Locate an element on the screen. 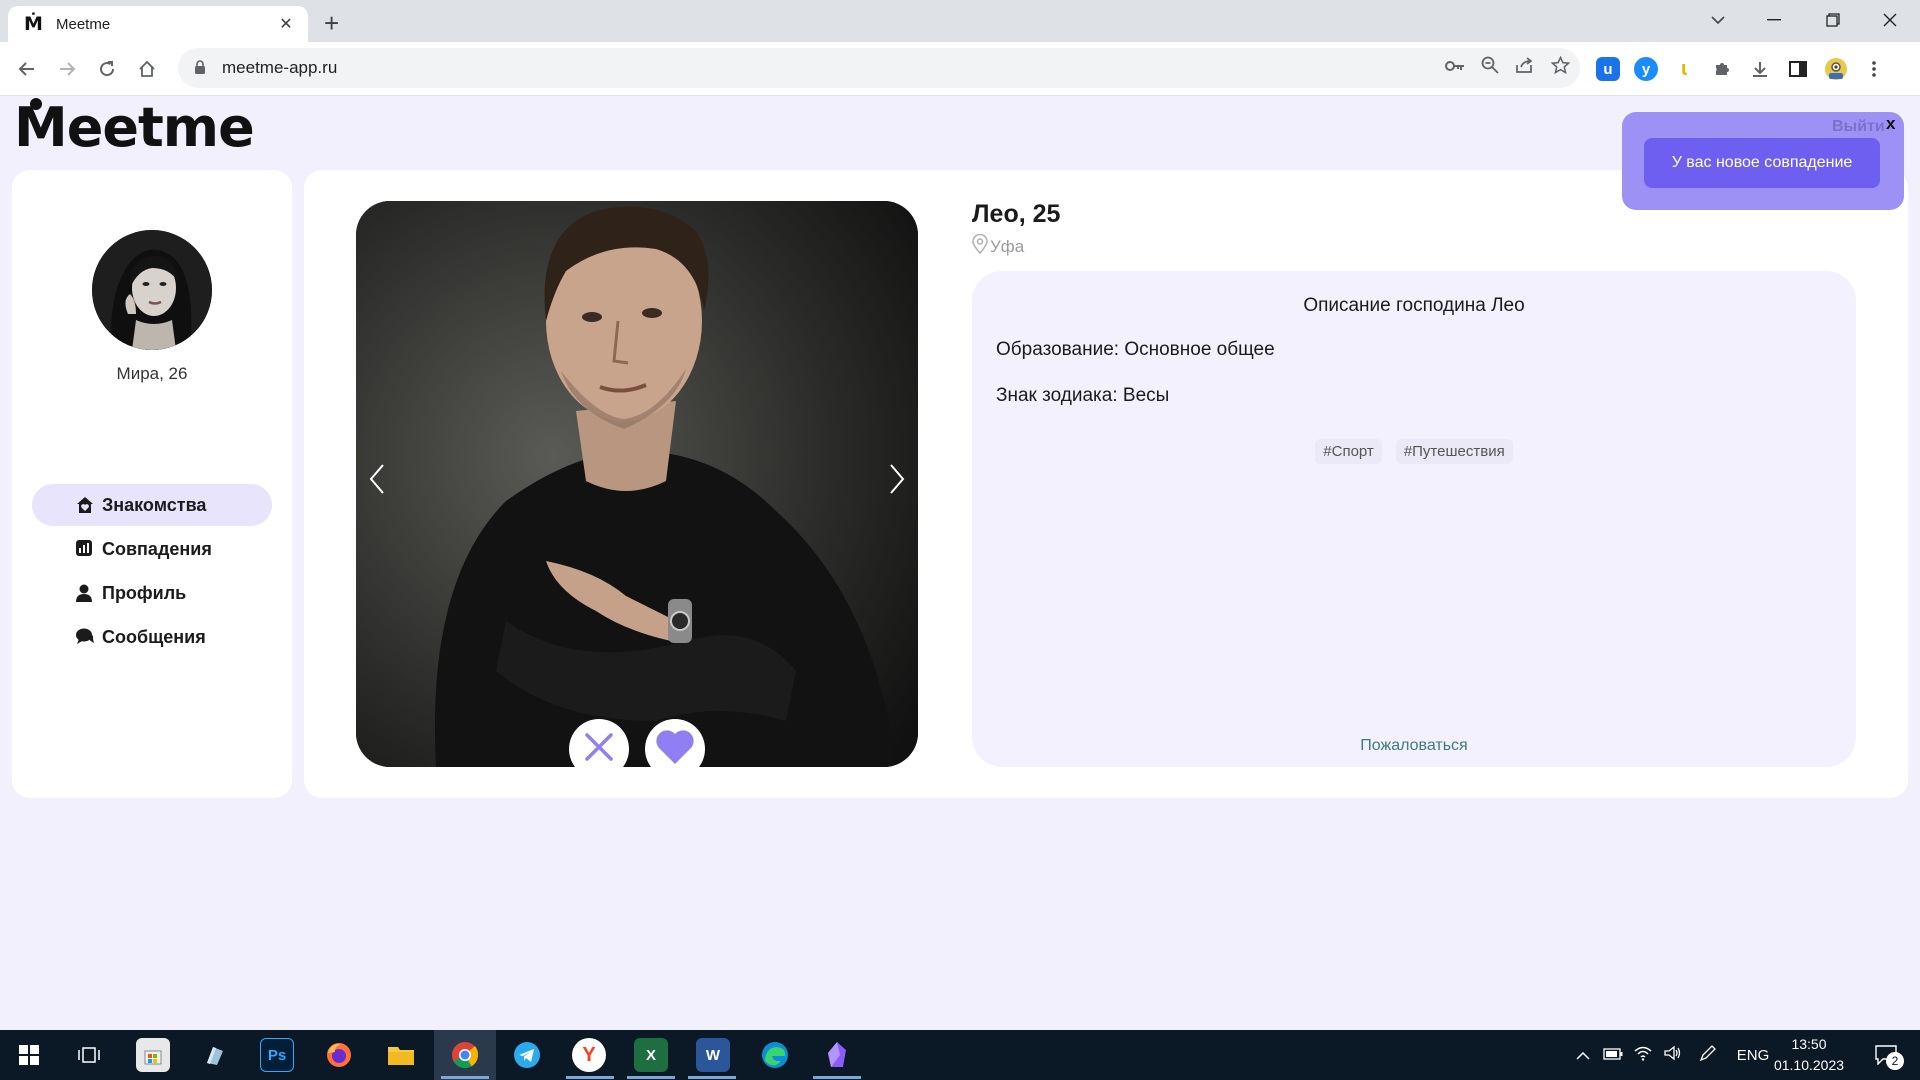  new-match-button: У вас новое совпадение is located at coordinates (1762, 163).